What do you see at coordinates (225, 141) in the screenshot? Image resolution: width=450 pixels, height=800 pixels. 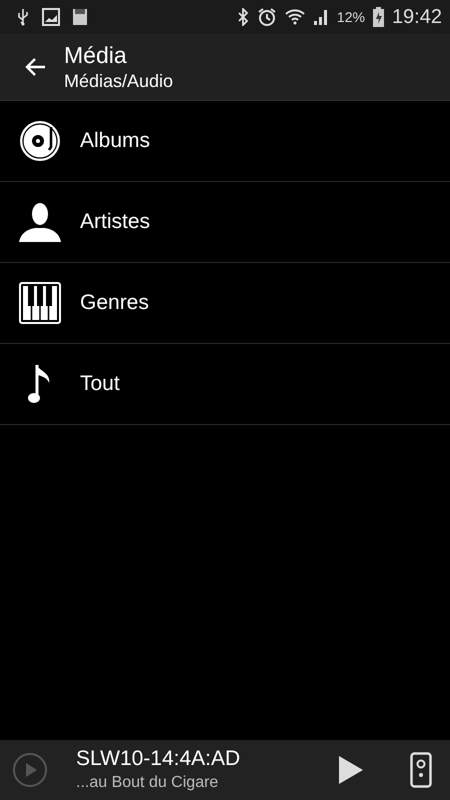 I see `menu-item: Albums` at bounding box center [225, 141].